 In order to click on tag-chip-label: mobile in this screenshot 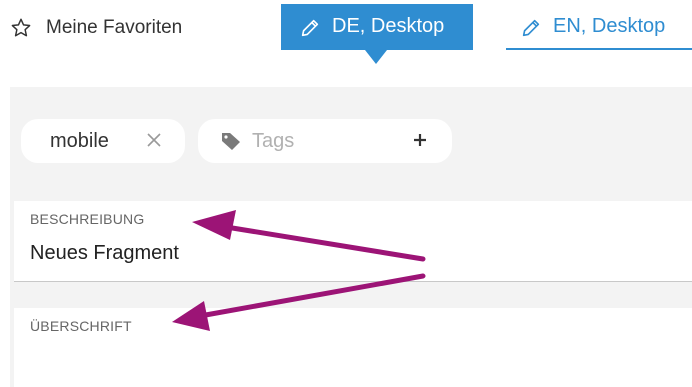, I will do `click(79, 140)`.